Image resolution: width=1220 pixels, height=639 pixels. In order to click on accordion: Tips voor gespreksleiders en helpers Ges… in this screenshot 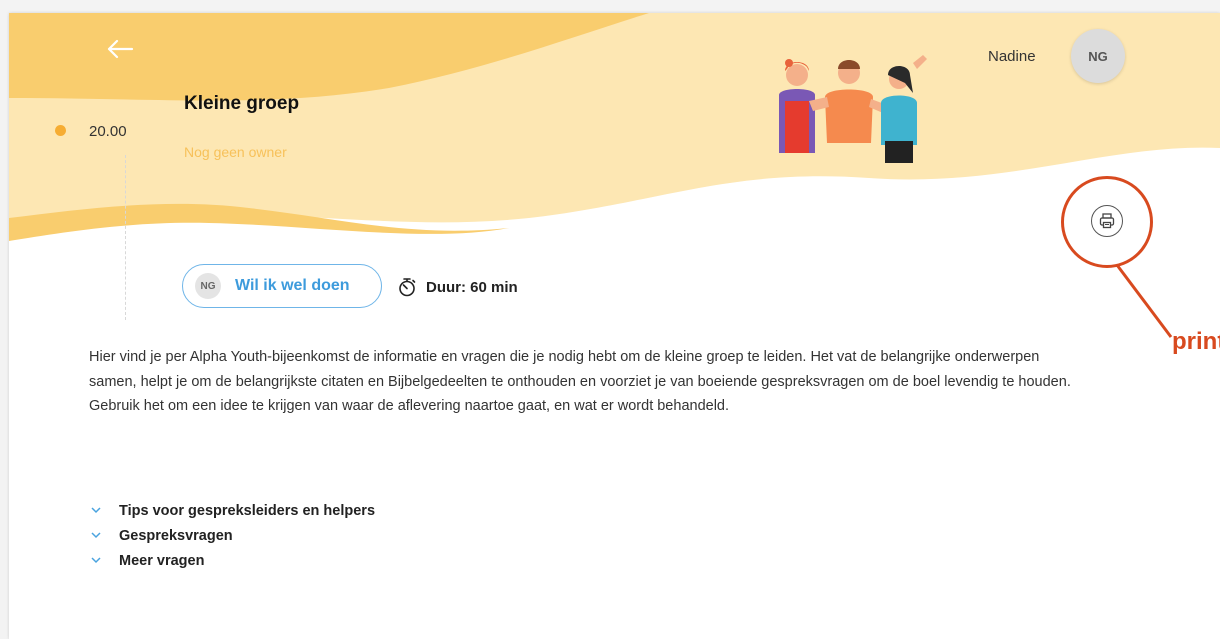, I will do `click(232, 535)`.